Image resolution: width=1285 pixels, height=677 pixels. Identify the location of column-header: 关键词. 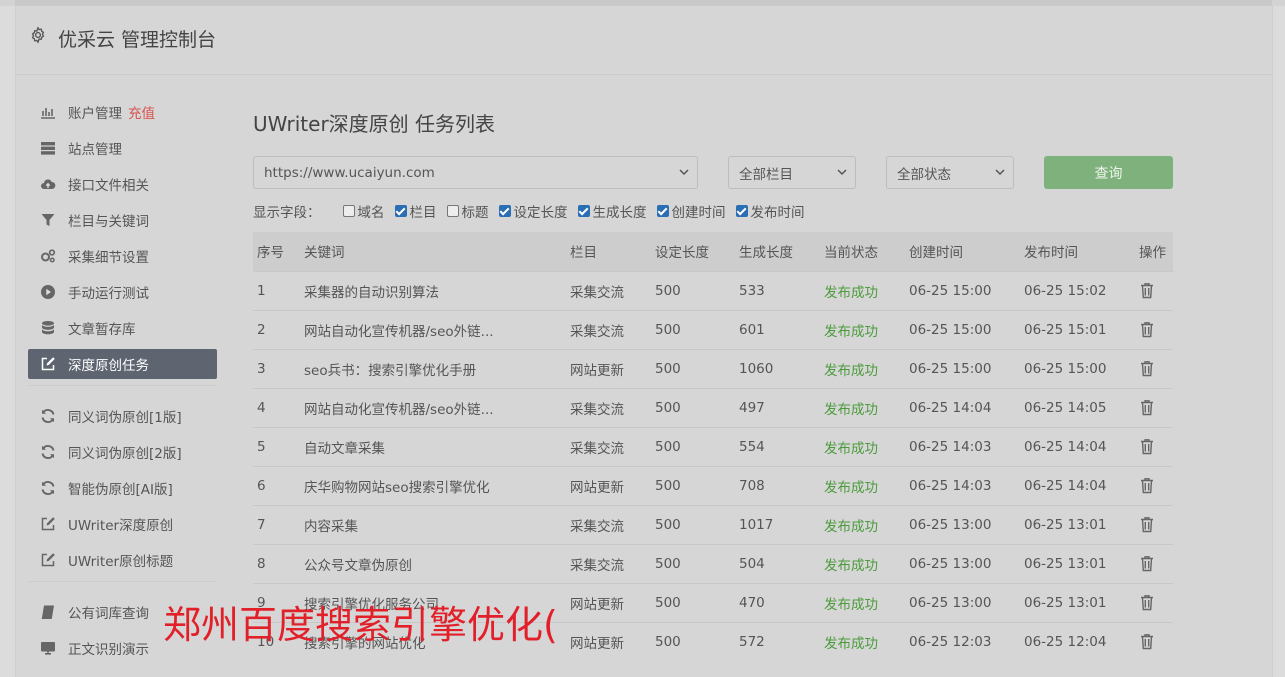
(324, 253).